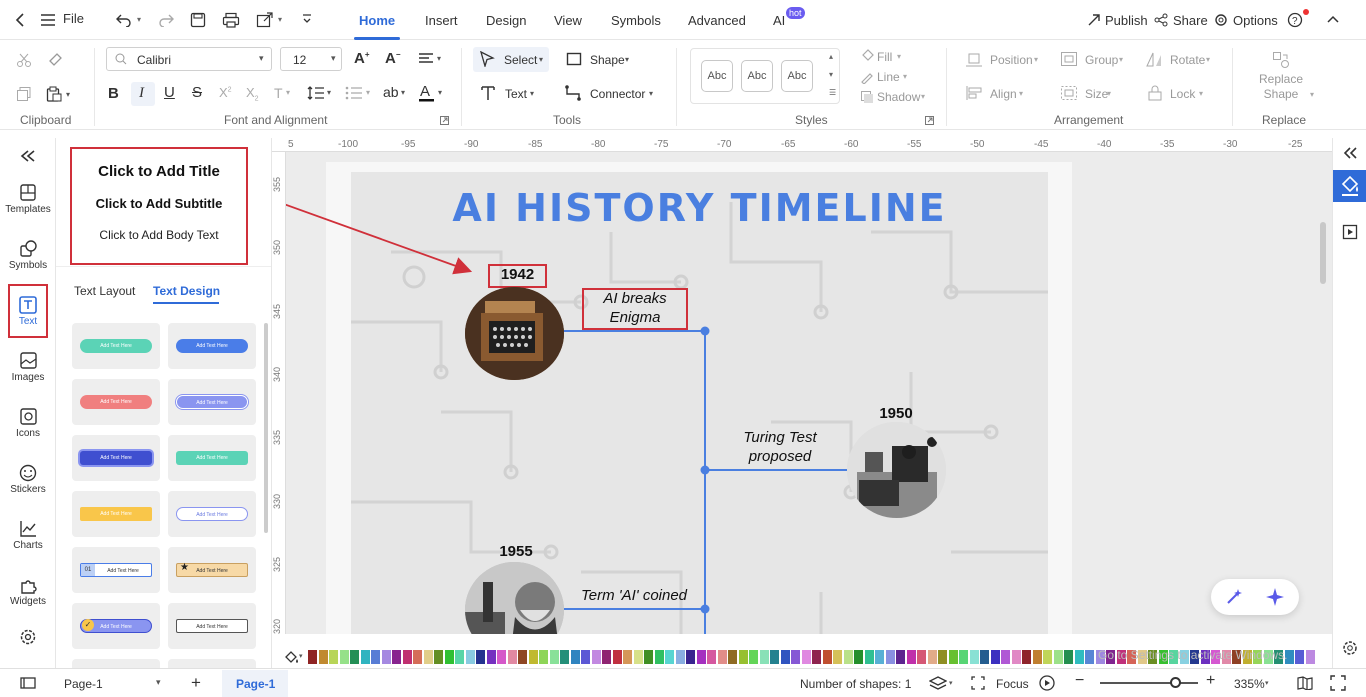  Describe the element at coordinates (301, 656) in the screenshot. I see `fill-dropdown-icon: ▾` at that location.